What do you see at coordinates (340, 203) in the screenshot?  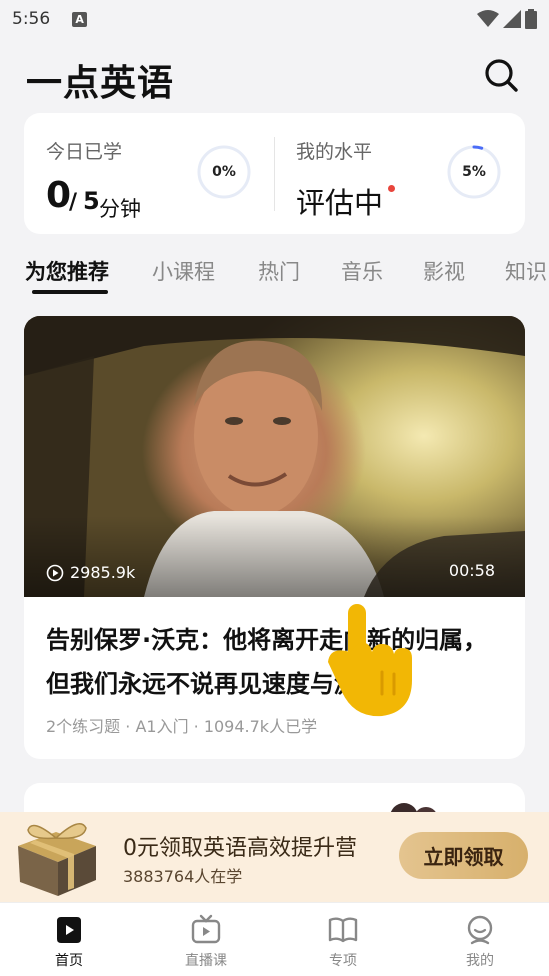 I see `level-value: 评估中` at bounding box center [340, 203].